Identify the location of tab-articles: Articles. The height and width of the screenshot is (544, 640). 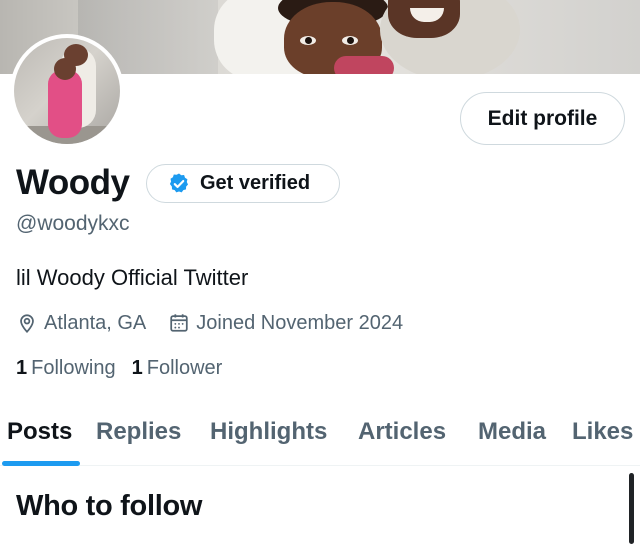
(402, 432).